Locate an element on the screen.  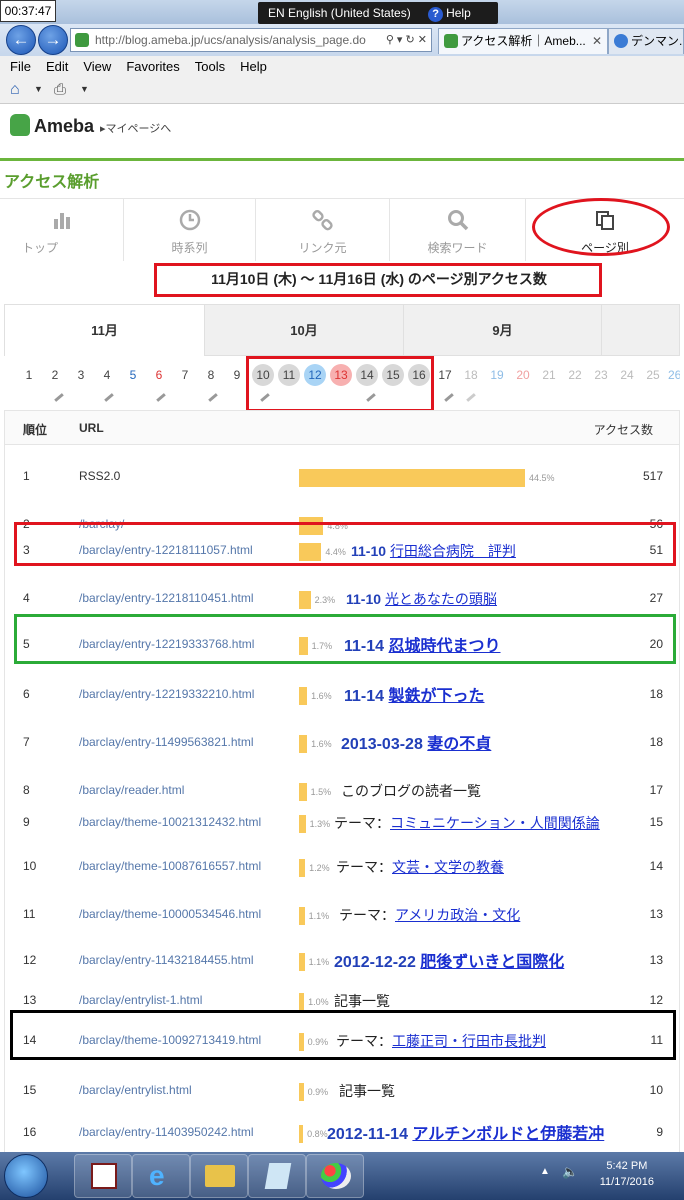
help-icon: ? is located at coordinates (436, 14).